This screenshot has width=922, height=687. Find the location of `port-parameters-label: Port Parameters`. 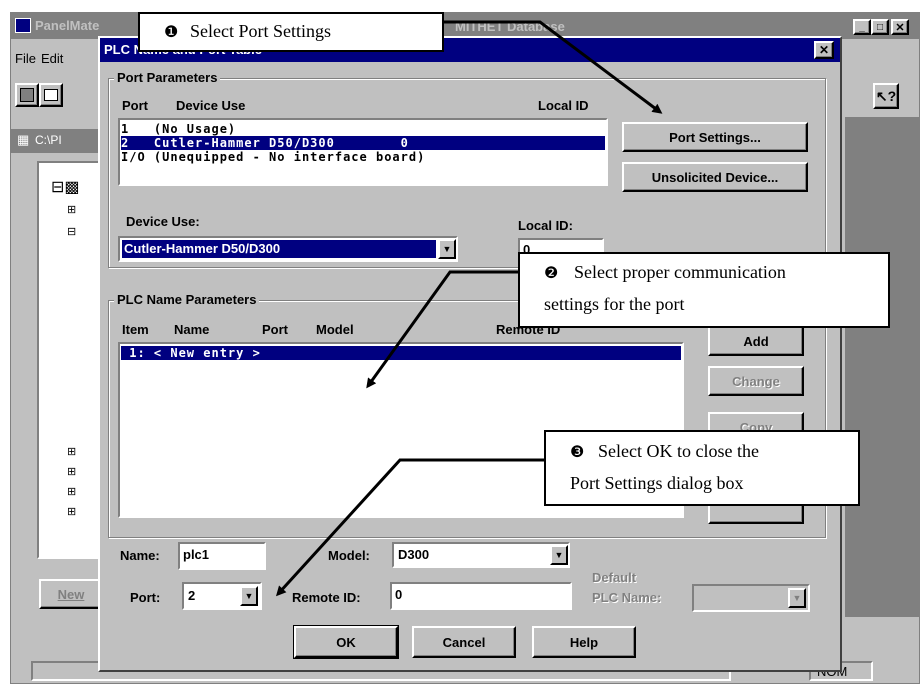

port-parameters-label: Port Parameters is located at coordinates (167, 77).